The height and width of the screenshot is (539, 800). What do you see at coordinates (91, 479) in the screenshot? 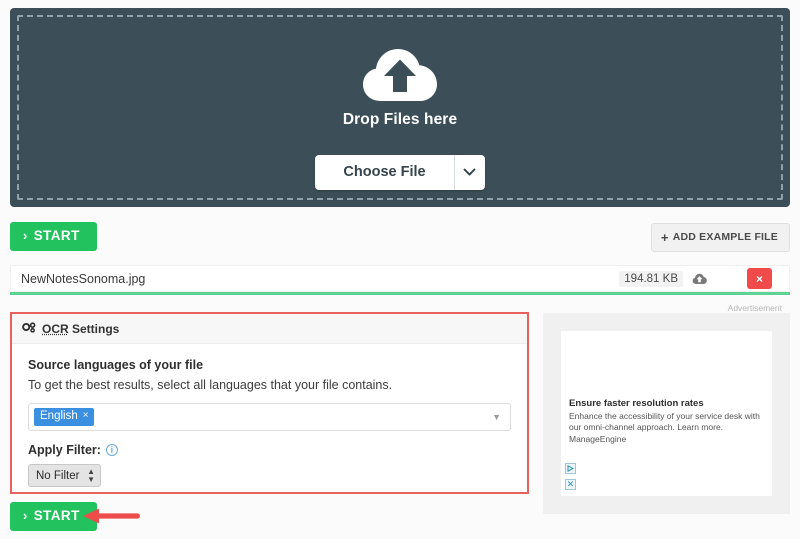
I see `caret-down-icon: ▼` at bounding box center [91, 479].